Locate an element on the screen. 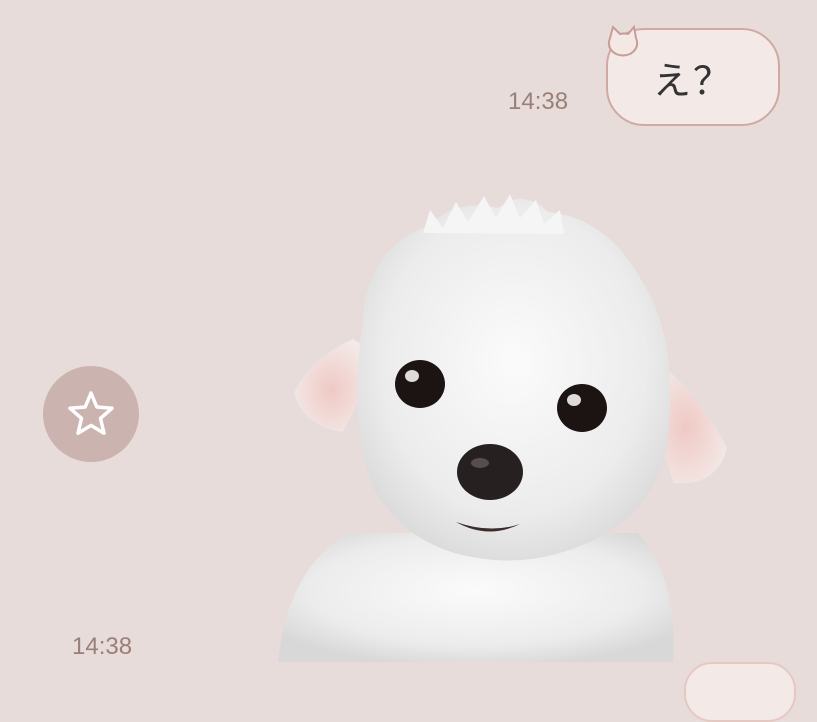 This screenshot has height=722, width=817. message-text: え？ is located at coordinates (692, 80).